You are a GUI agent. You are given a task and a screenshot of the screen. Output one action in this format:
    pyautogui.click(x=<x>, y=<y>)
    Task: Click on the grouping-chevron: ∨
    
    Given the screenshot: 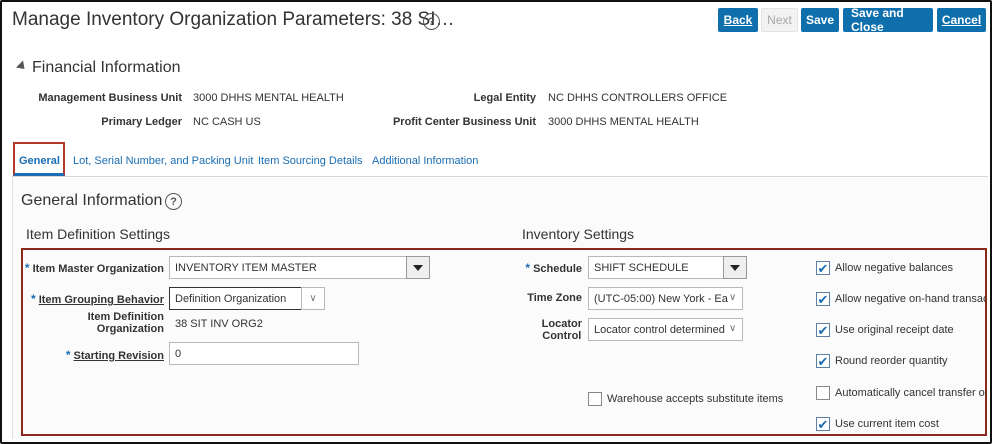 What is the action you would take?
    pyautogui.click(x=313, y=298)
    